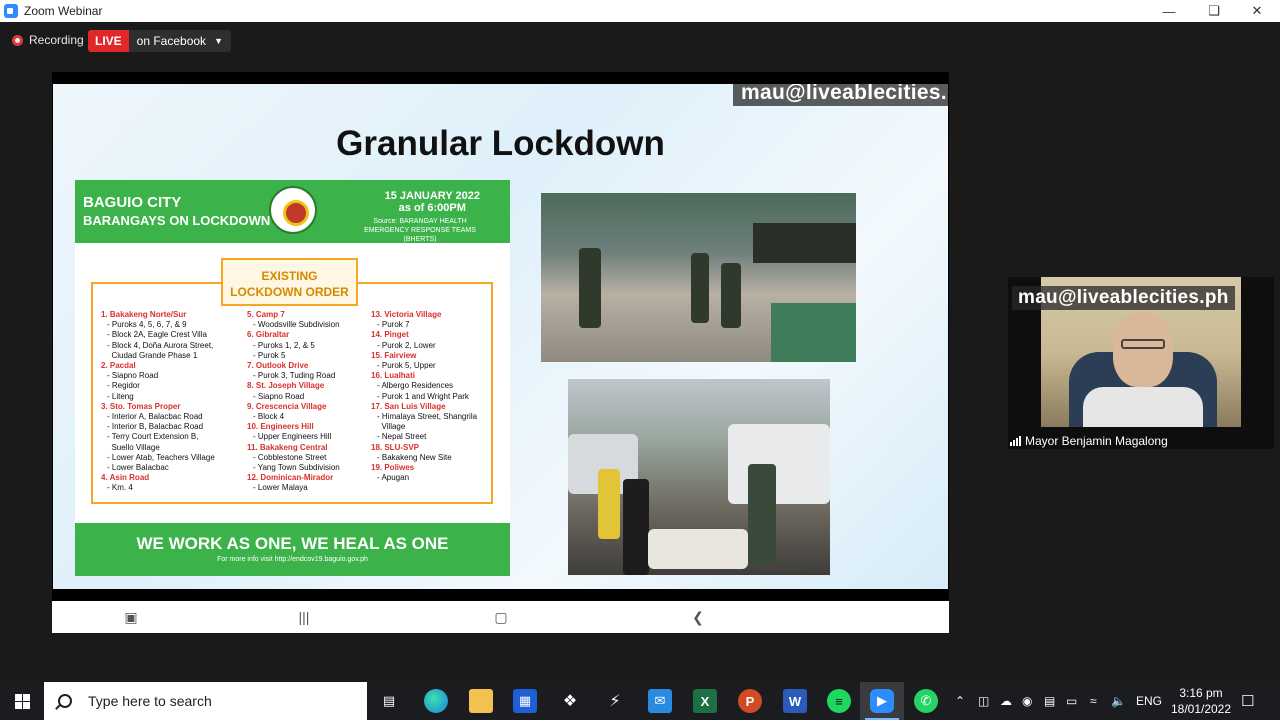 This screenshot has height=720, width=1280. What do you see at coordinates (125, 478) in the screenshot?
I see `barangay-heading: 4. Asin Road` at bounding box center [125, 478].